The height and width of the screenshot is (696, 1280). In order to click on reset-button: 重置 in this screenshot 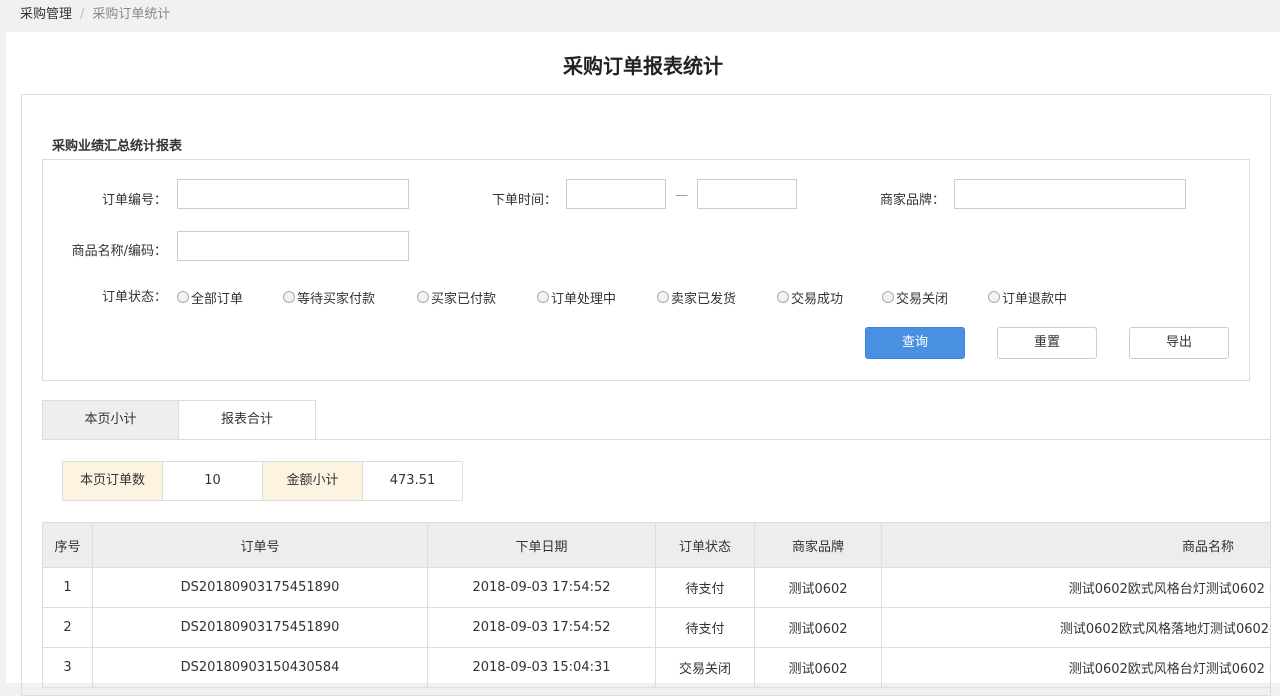, I will do `click(1047, 343)`.